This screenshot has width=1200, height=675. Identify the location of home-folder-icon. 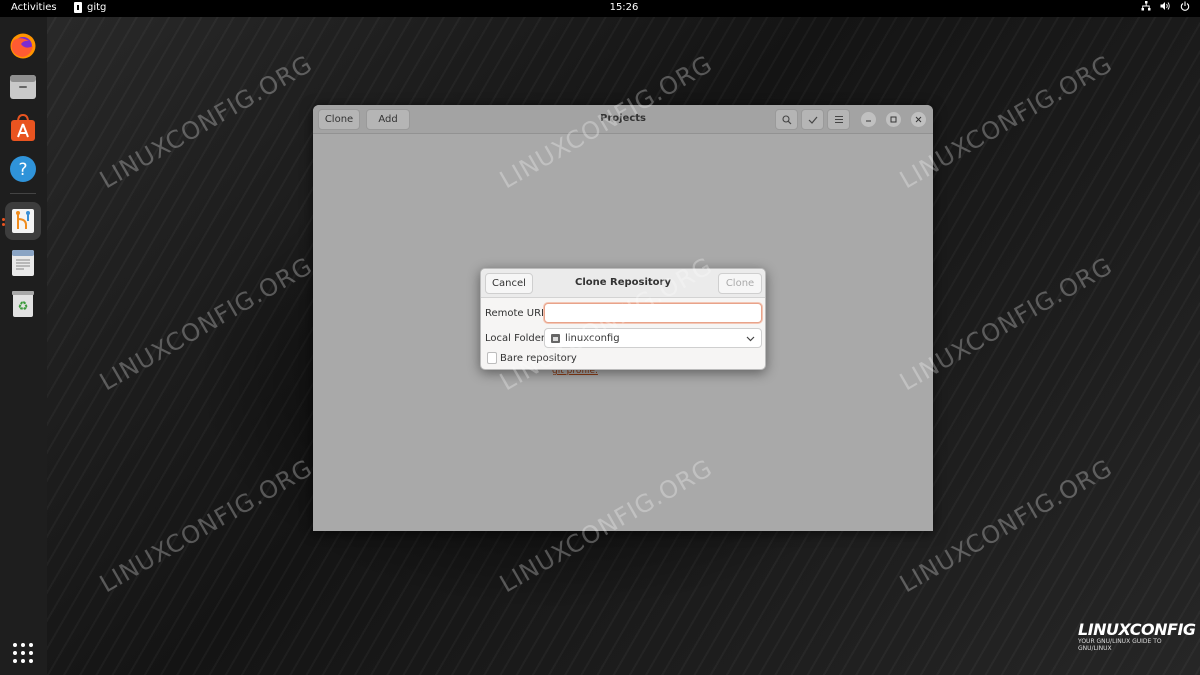
(555, 338).